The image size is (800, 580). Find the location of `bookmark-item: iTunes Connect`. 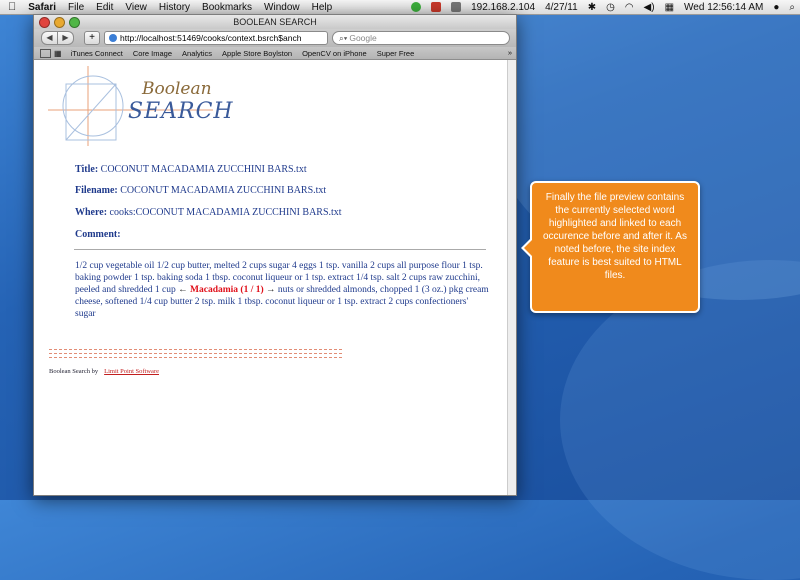

bookmark-item: iTunes Connect is located at coordinates (97, 53).